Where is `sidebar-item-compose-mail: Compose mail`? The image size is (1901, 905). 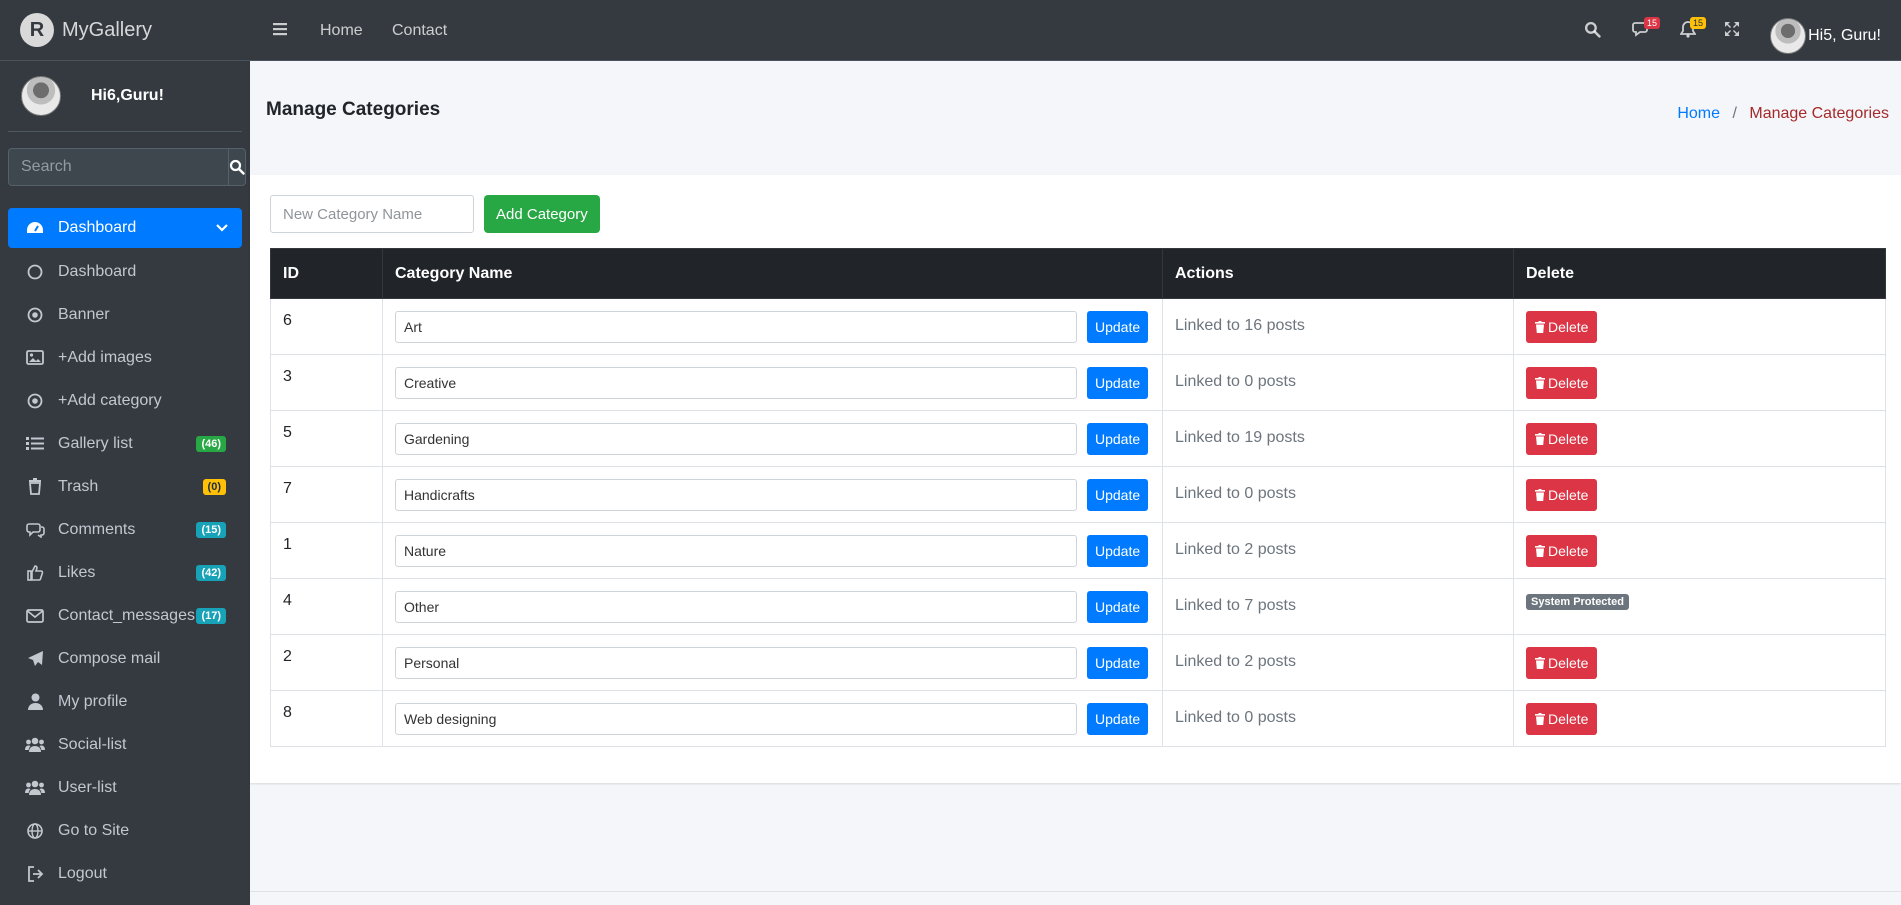 sidebar-item-compose-mail: Compose mail is located at coordinates (125, 658).